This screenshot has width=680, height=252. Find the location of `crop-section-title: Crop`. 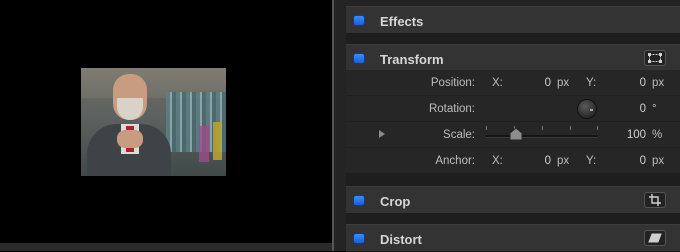

crop-section-title: Crop is located at coordinates (395, 201).